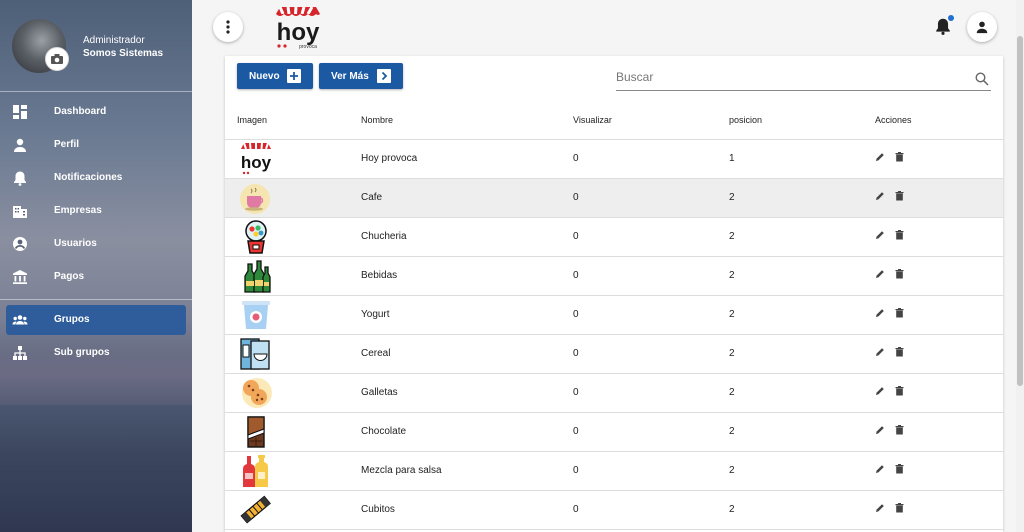  What do you see at coordinates (608, 28) in the screenshot?
I see `top-bar: hoy provoca` at bounding box center [608, 28].